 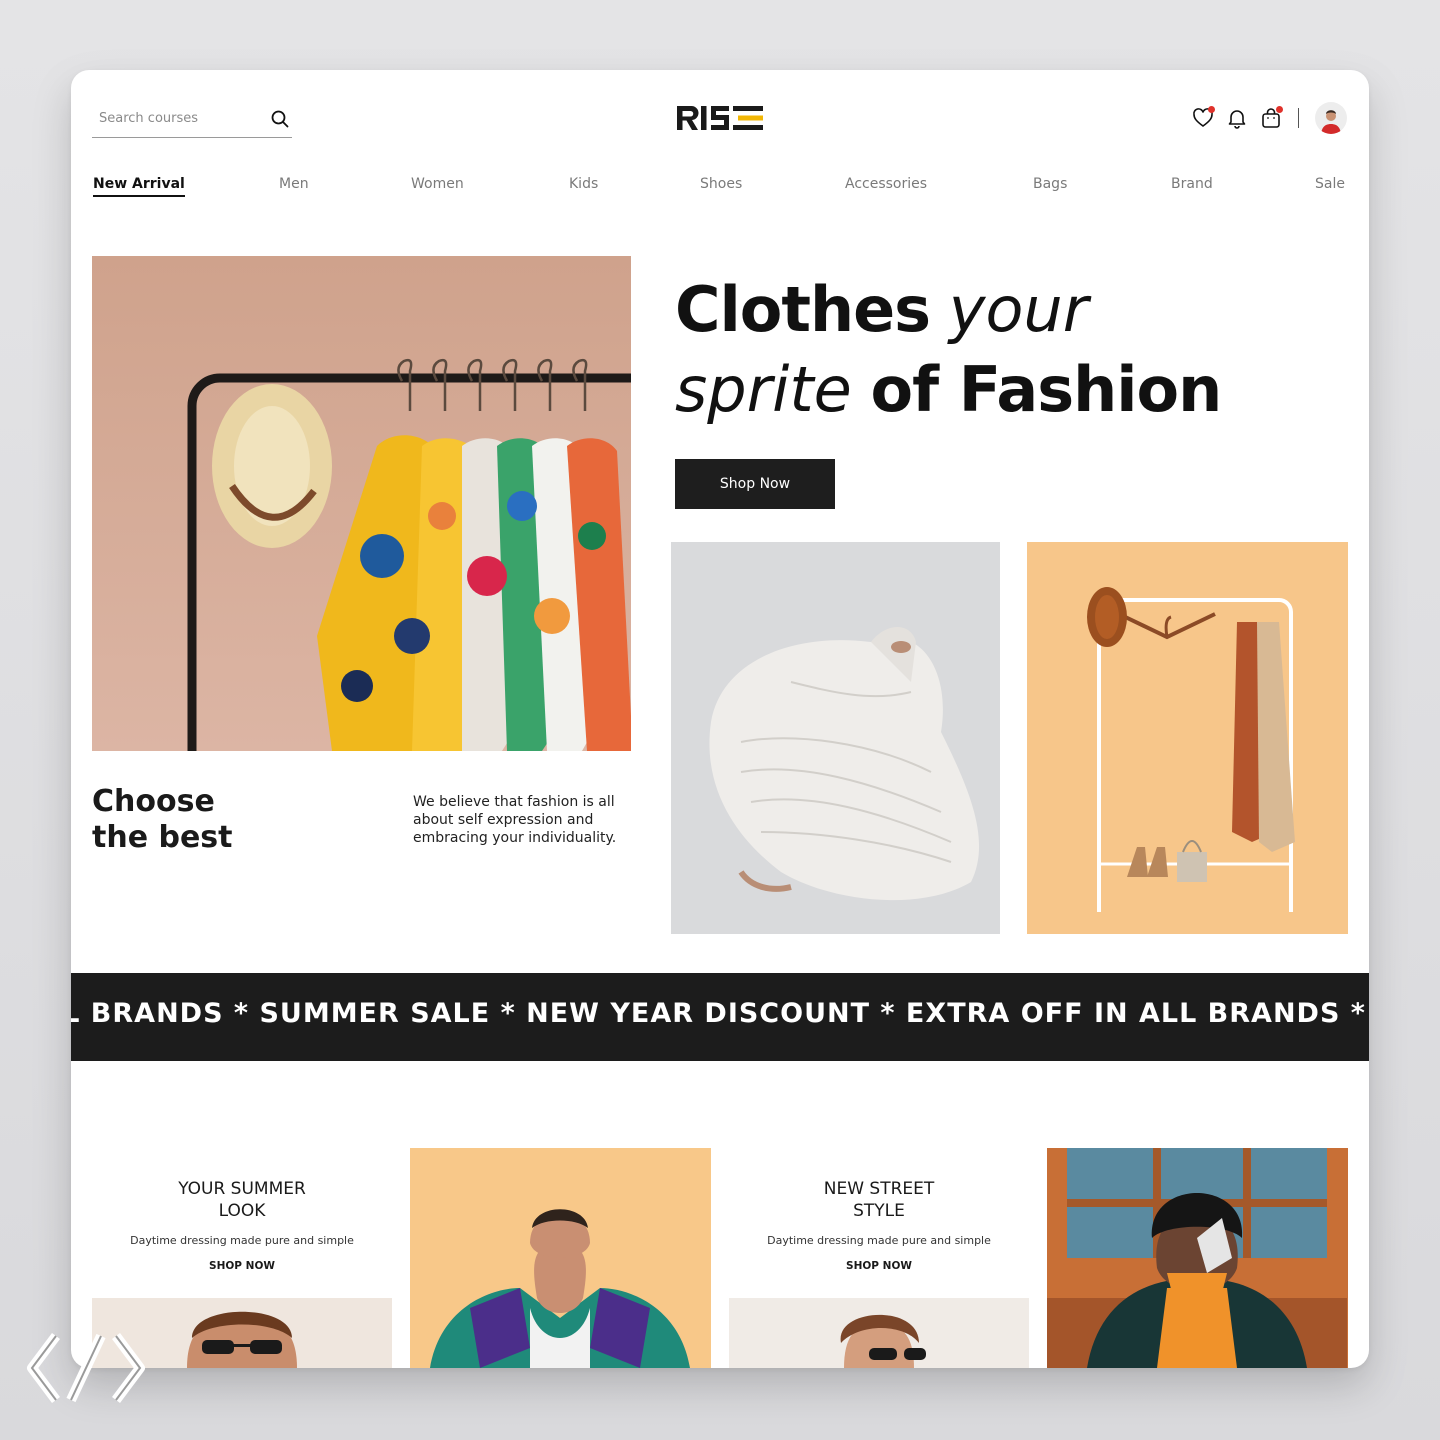 What do you see at coordinates (835, 738) in the screenshot?
I see `sweater-image` at bounding box center [835, 738].